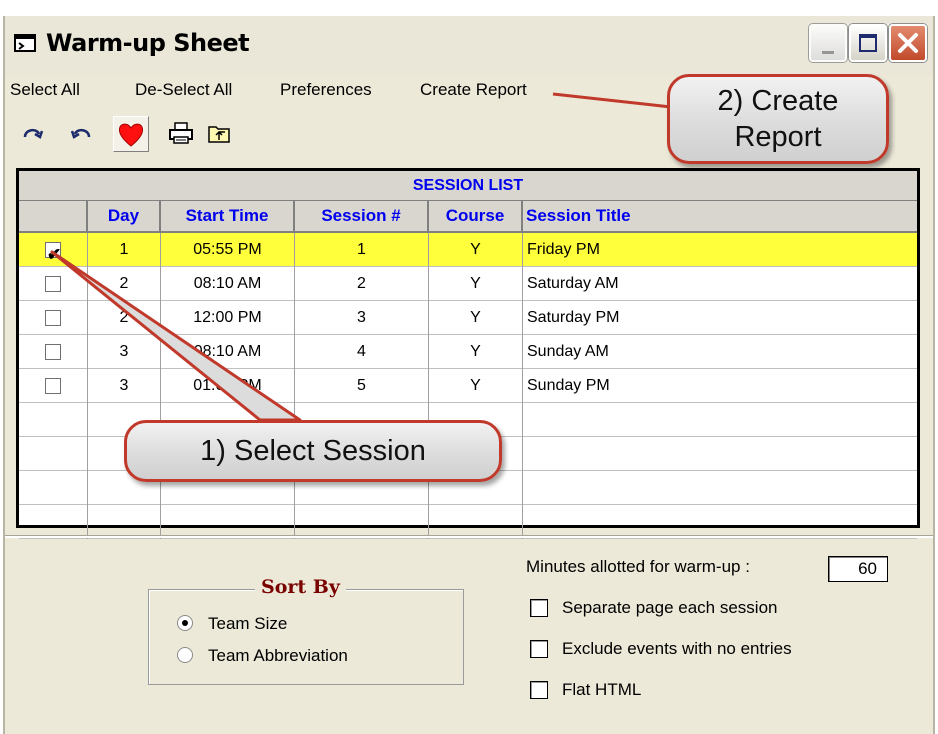 The width and height of the screenshot is (938, 734). I want to click on callout-select-session: 1) Select Session, so click(313, 451).